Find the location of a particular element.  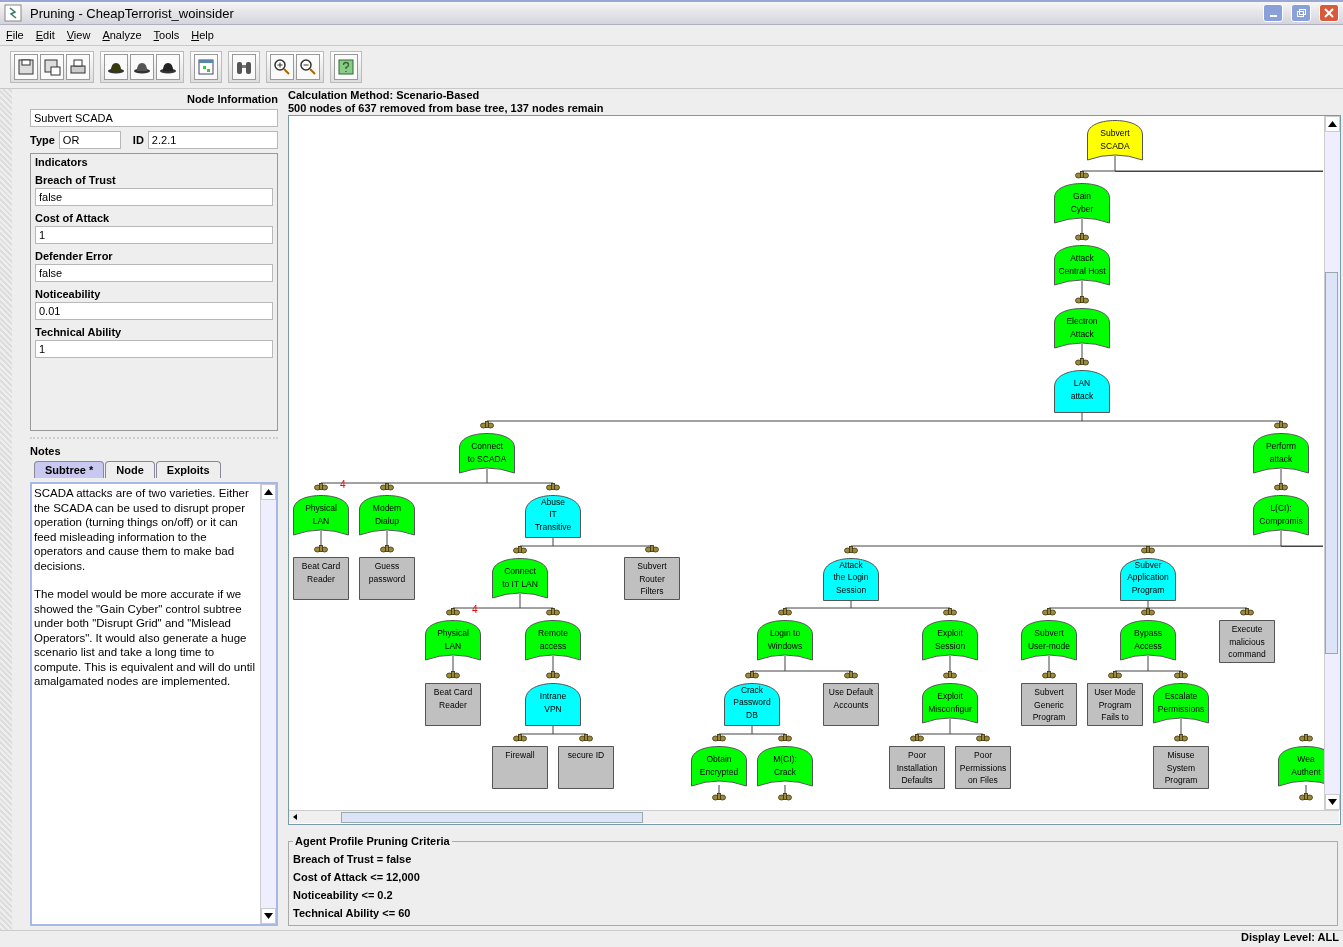

tree-node: Perform attack is located at coordinates (1281, 454).